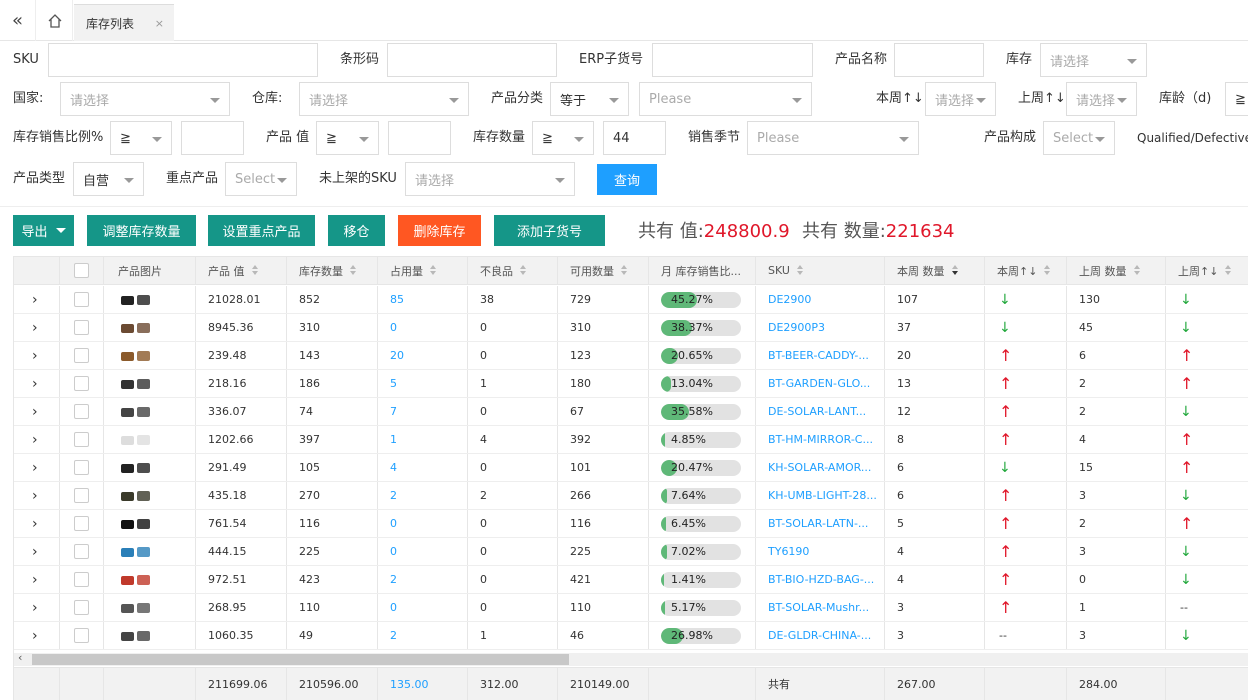  What do you see at coordinates (1093, 60) in the screenshot?
I see `stock-select: 请选择` at bounding box center [1093, 60].